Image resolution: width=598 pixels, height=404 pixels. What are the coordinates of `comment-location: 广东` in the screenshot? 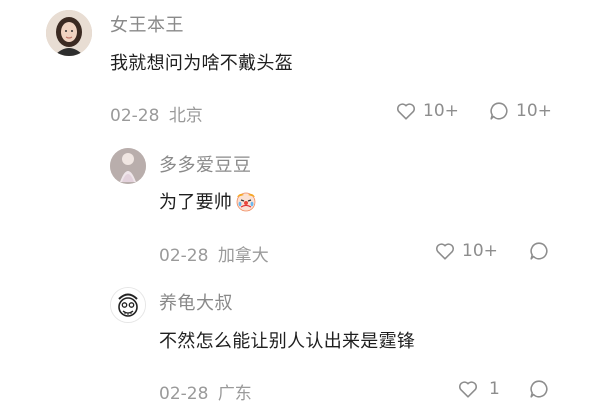 It's located at (234, 394).